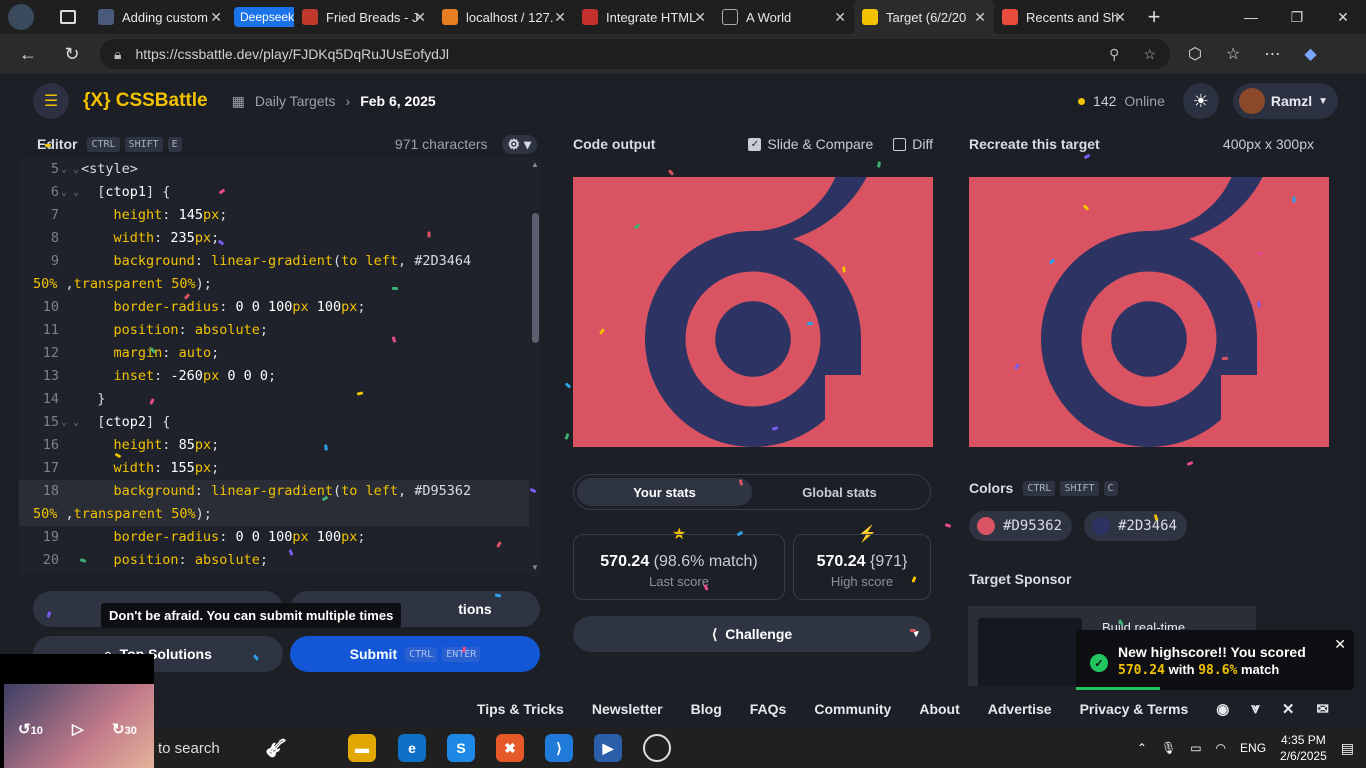 The height and width of the screenshot is (768, 1366). What do you see at coordinates (145, 101) in the screenshot?
I see `logo: {X} CSSBattle` at bounding box center [145, 101].